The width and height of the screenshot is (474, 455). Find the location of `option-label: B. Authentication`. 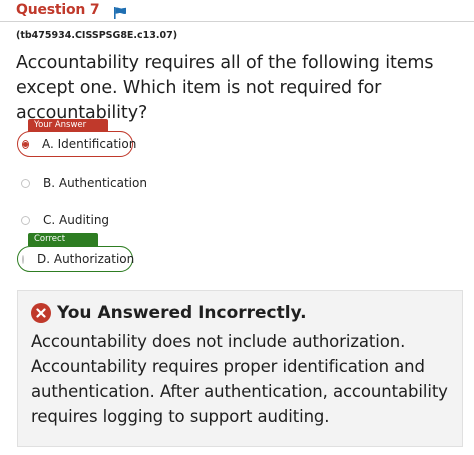

option-label: B. Authentication is located at coordinates (95, 183).